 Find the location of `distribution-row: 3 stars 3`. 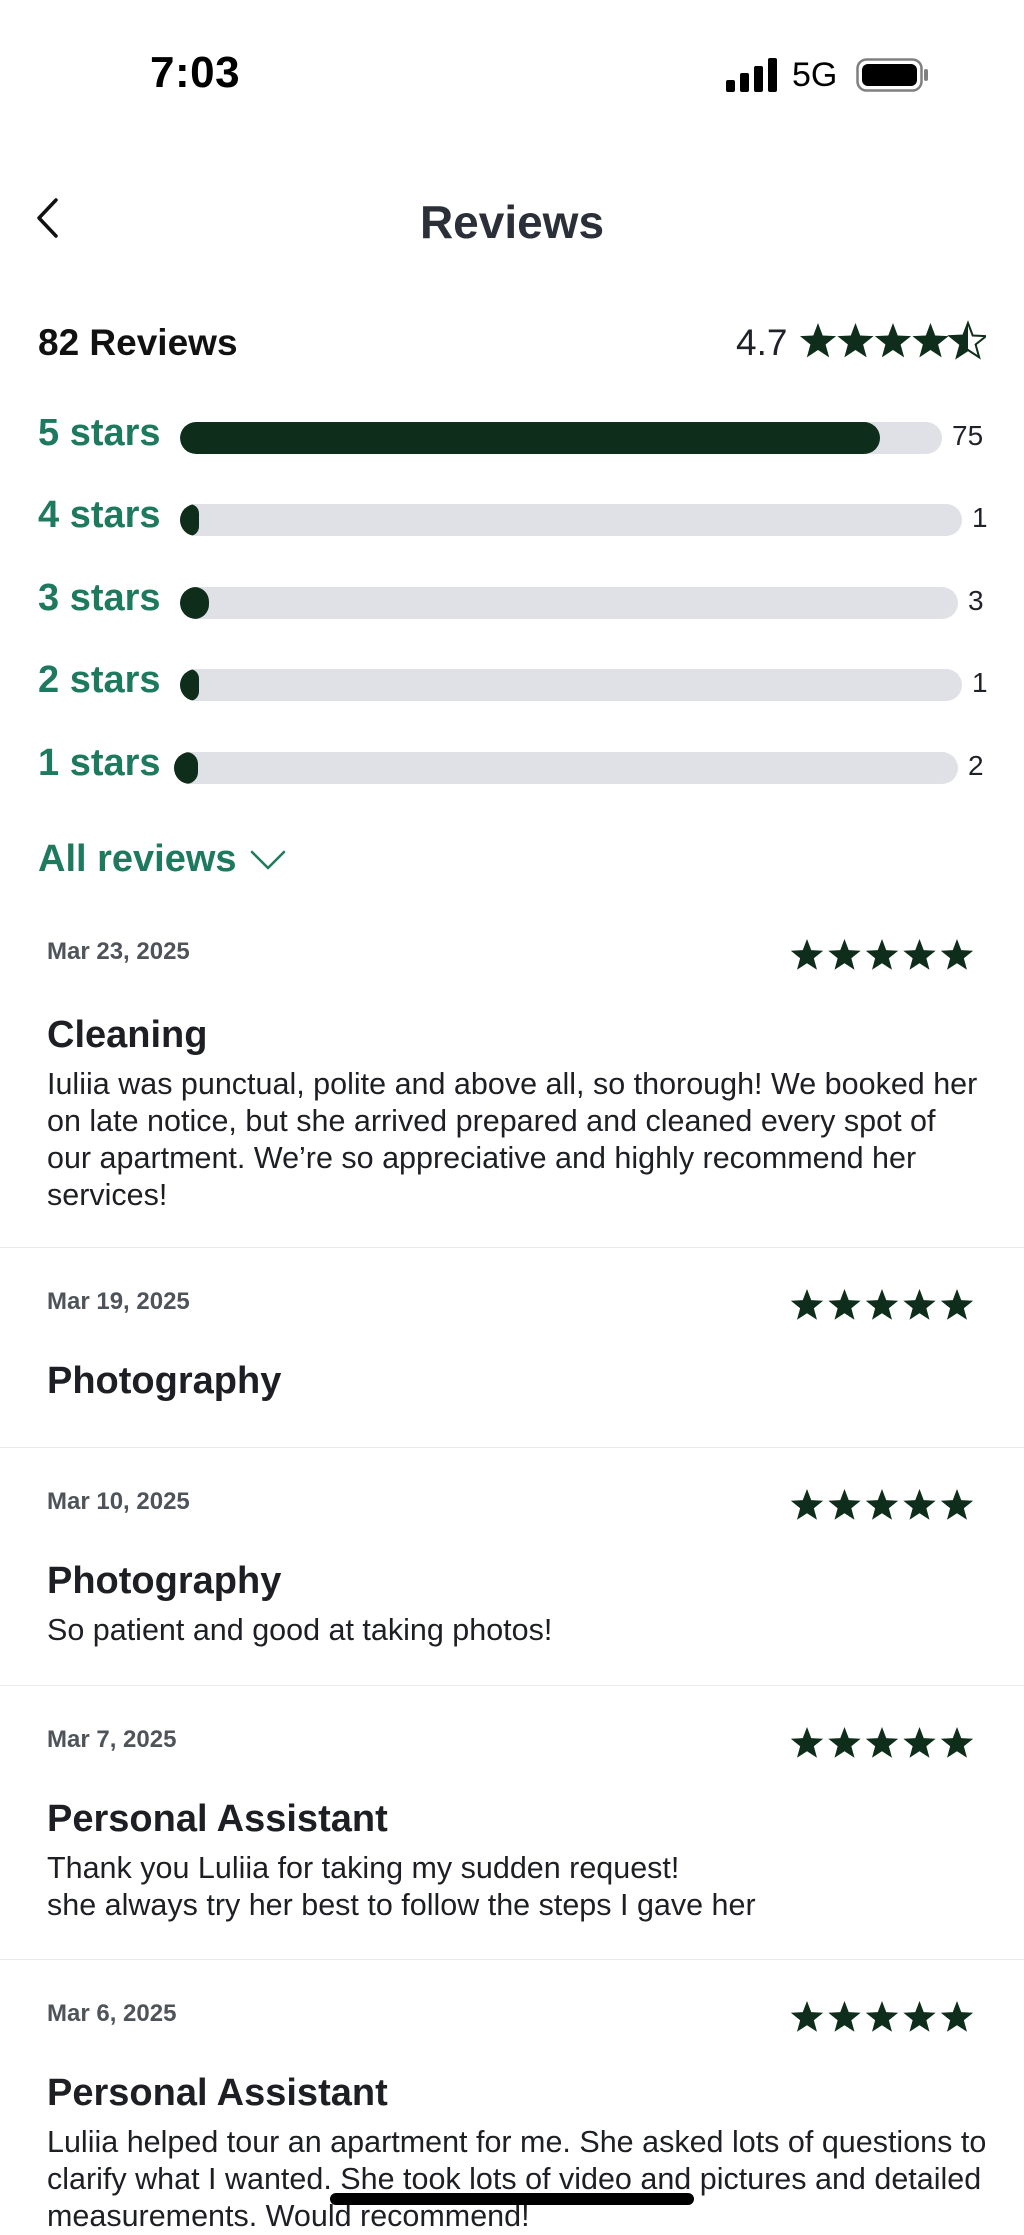

distribution-row: 3 stars 3 is located at coordinates (512, 603).